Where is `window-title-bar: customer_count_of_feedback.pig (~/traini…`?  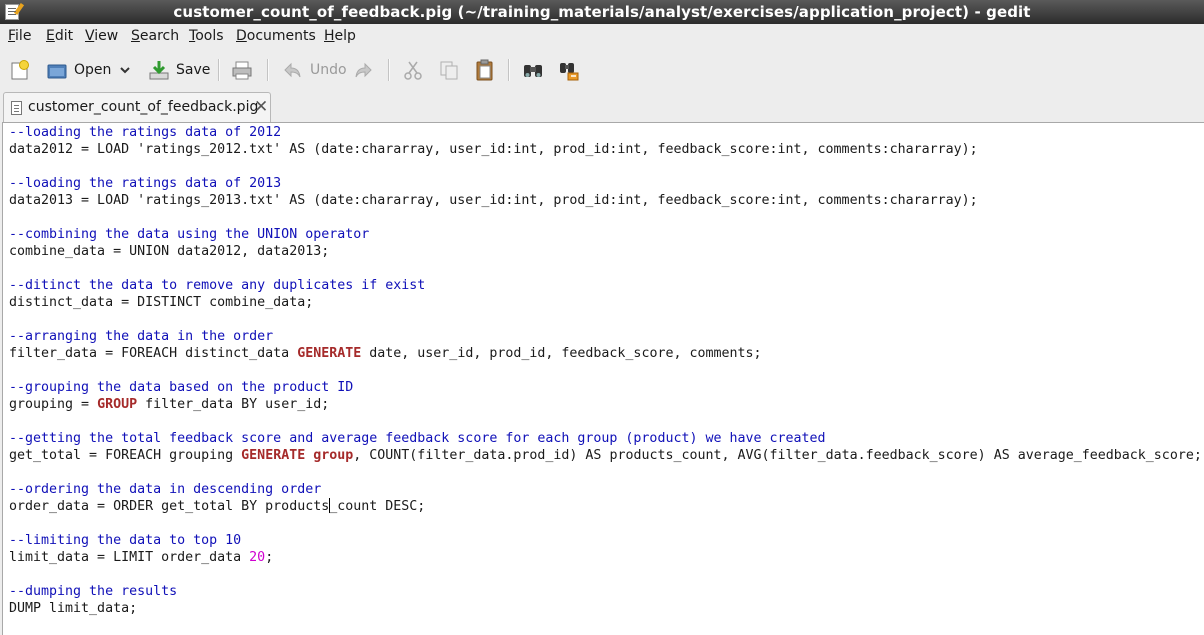
window-title-bar: customer_count_of_feedback.pig (~/traini… is located at coordinates (602, 12).